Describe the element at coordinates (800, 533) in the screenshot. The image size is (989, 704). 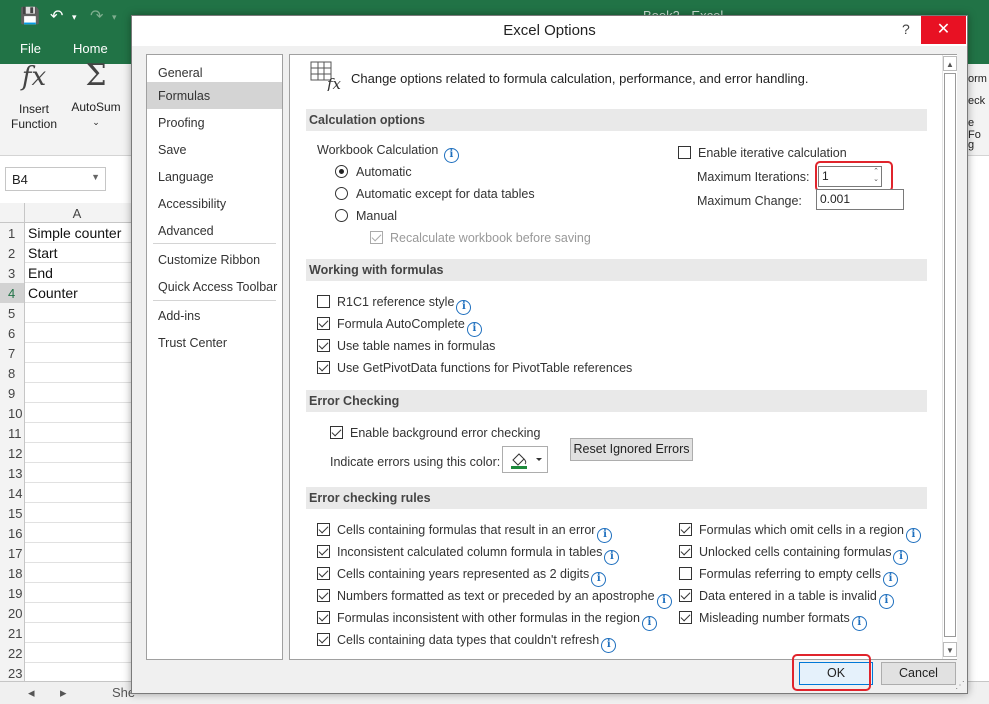
I see `rule-checkbox-right-0: Formulas which omit cells in a region i` at that location.